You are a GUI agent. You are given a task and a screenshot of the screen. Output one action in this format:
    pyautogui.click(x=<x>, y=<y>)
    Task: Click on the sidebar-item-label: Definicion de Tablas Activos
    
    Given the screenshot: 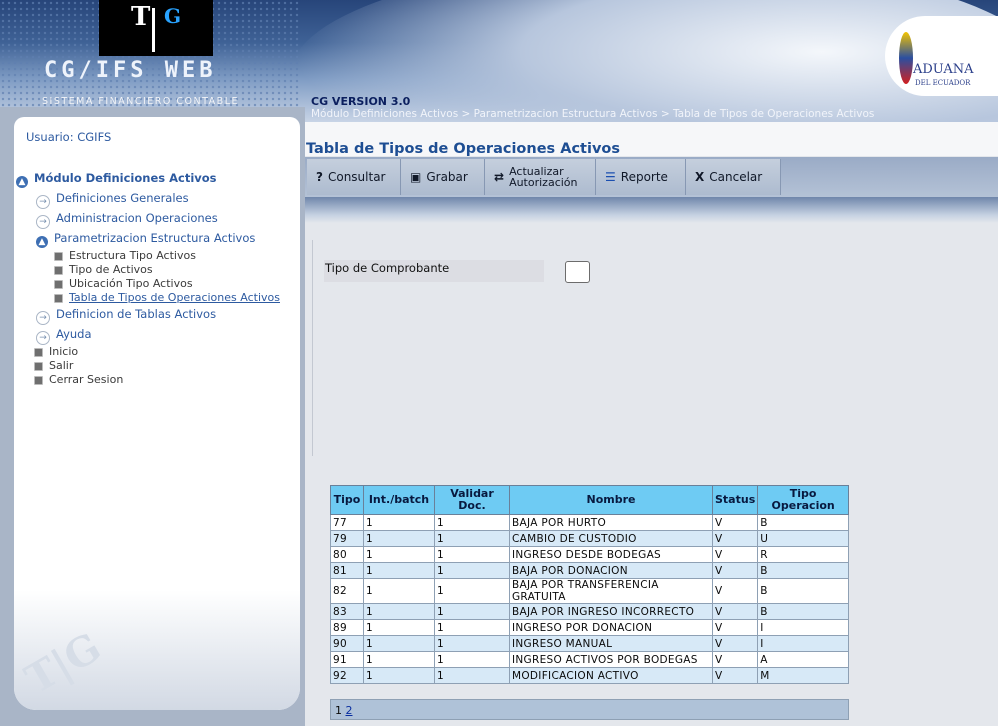 What is the action you would take?
    pyautogui.click(x=136, y=314)
    